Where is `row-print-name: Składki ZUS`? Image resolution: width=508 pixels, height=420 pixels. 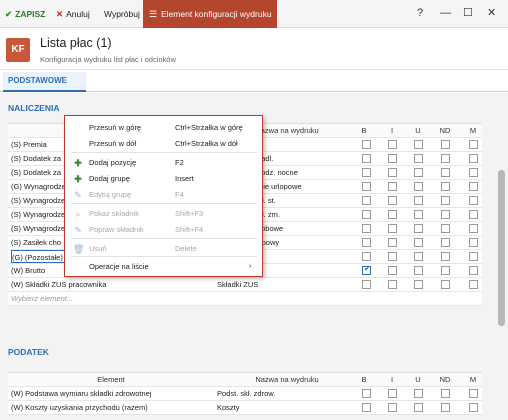
row-print-name: Składki ZUS is located at coordinates (287, 284).